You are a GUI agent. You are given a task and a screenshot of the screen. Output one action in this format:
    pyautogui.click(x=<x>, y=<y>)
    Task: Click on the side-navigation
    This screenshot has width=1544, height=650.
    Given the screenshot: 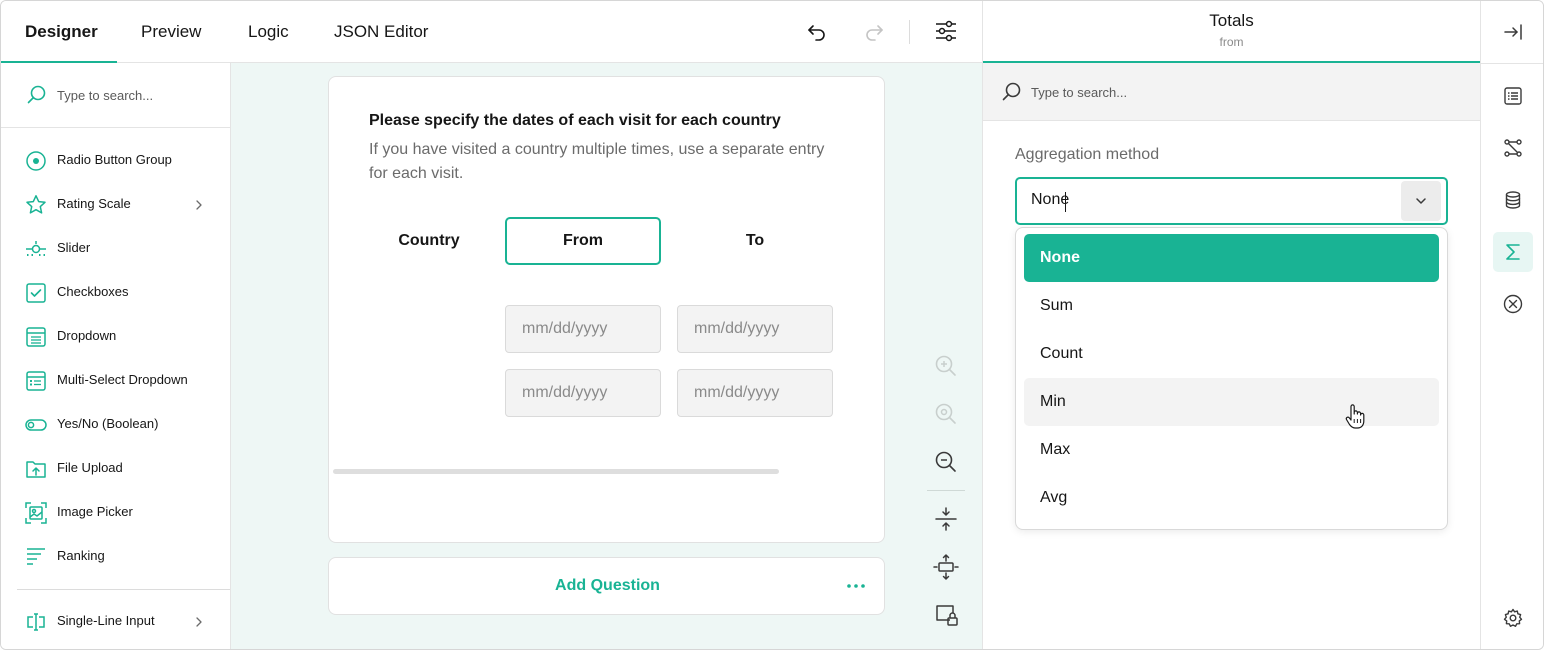 What is the action you would take?
    pyautogui.click(x=1511, y=325)
    